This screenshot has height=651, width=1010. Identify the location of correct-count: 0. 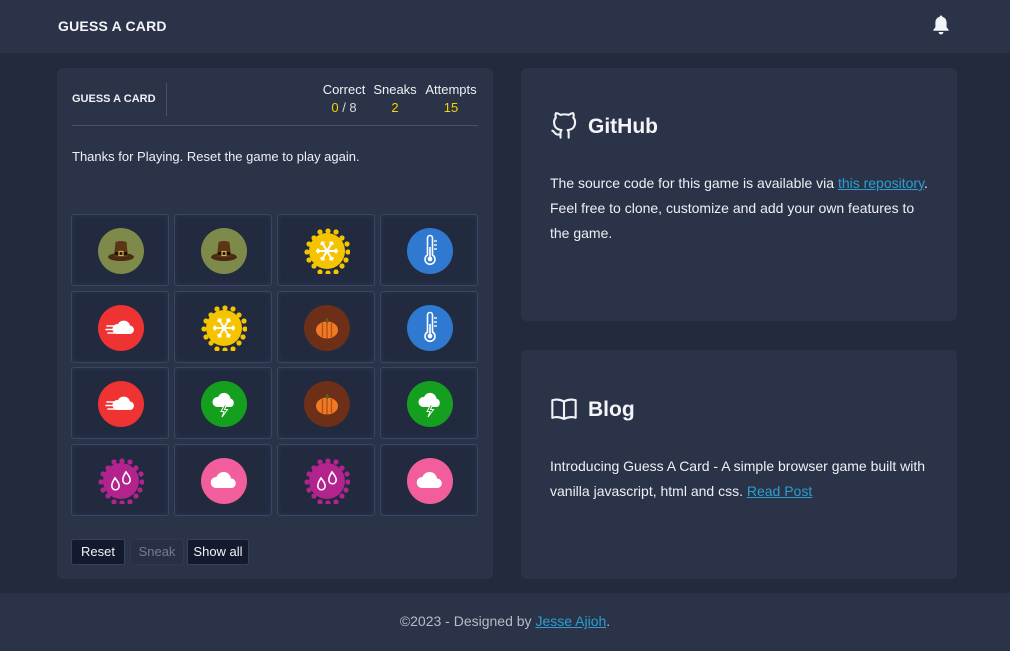
(335, 107).